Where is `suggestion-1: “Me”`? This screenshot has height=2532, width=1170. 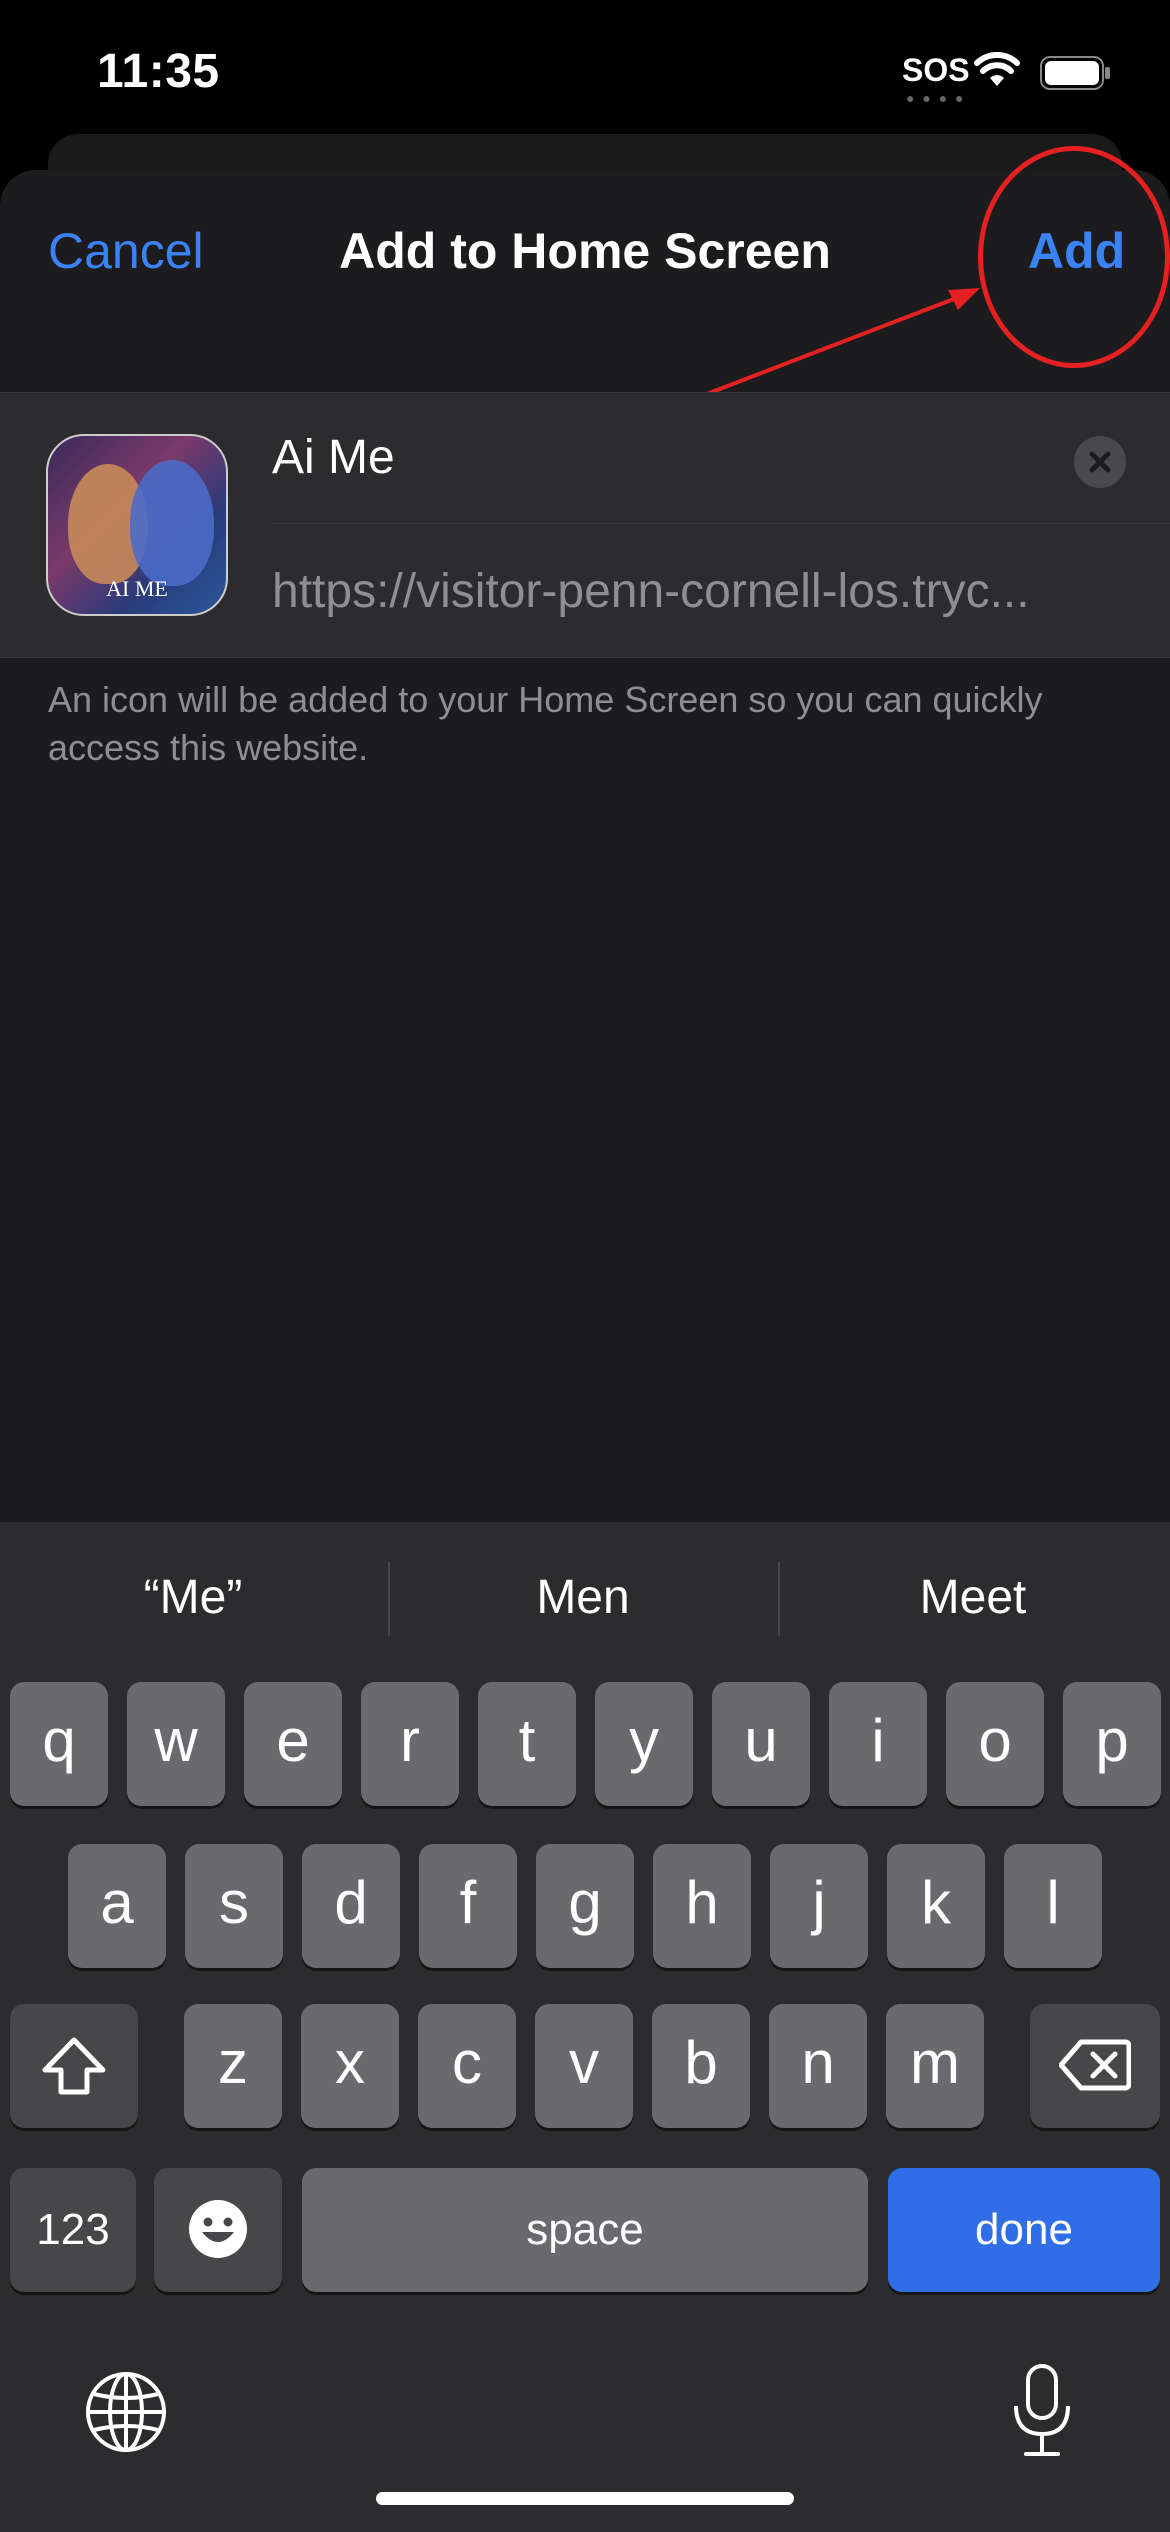
suggestion-1: “Me” is located at coordinates (193, 1597).